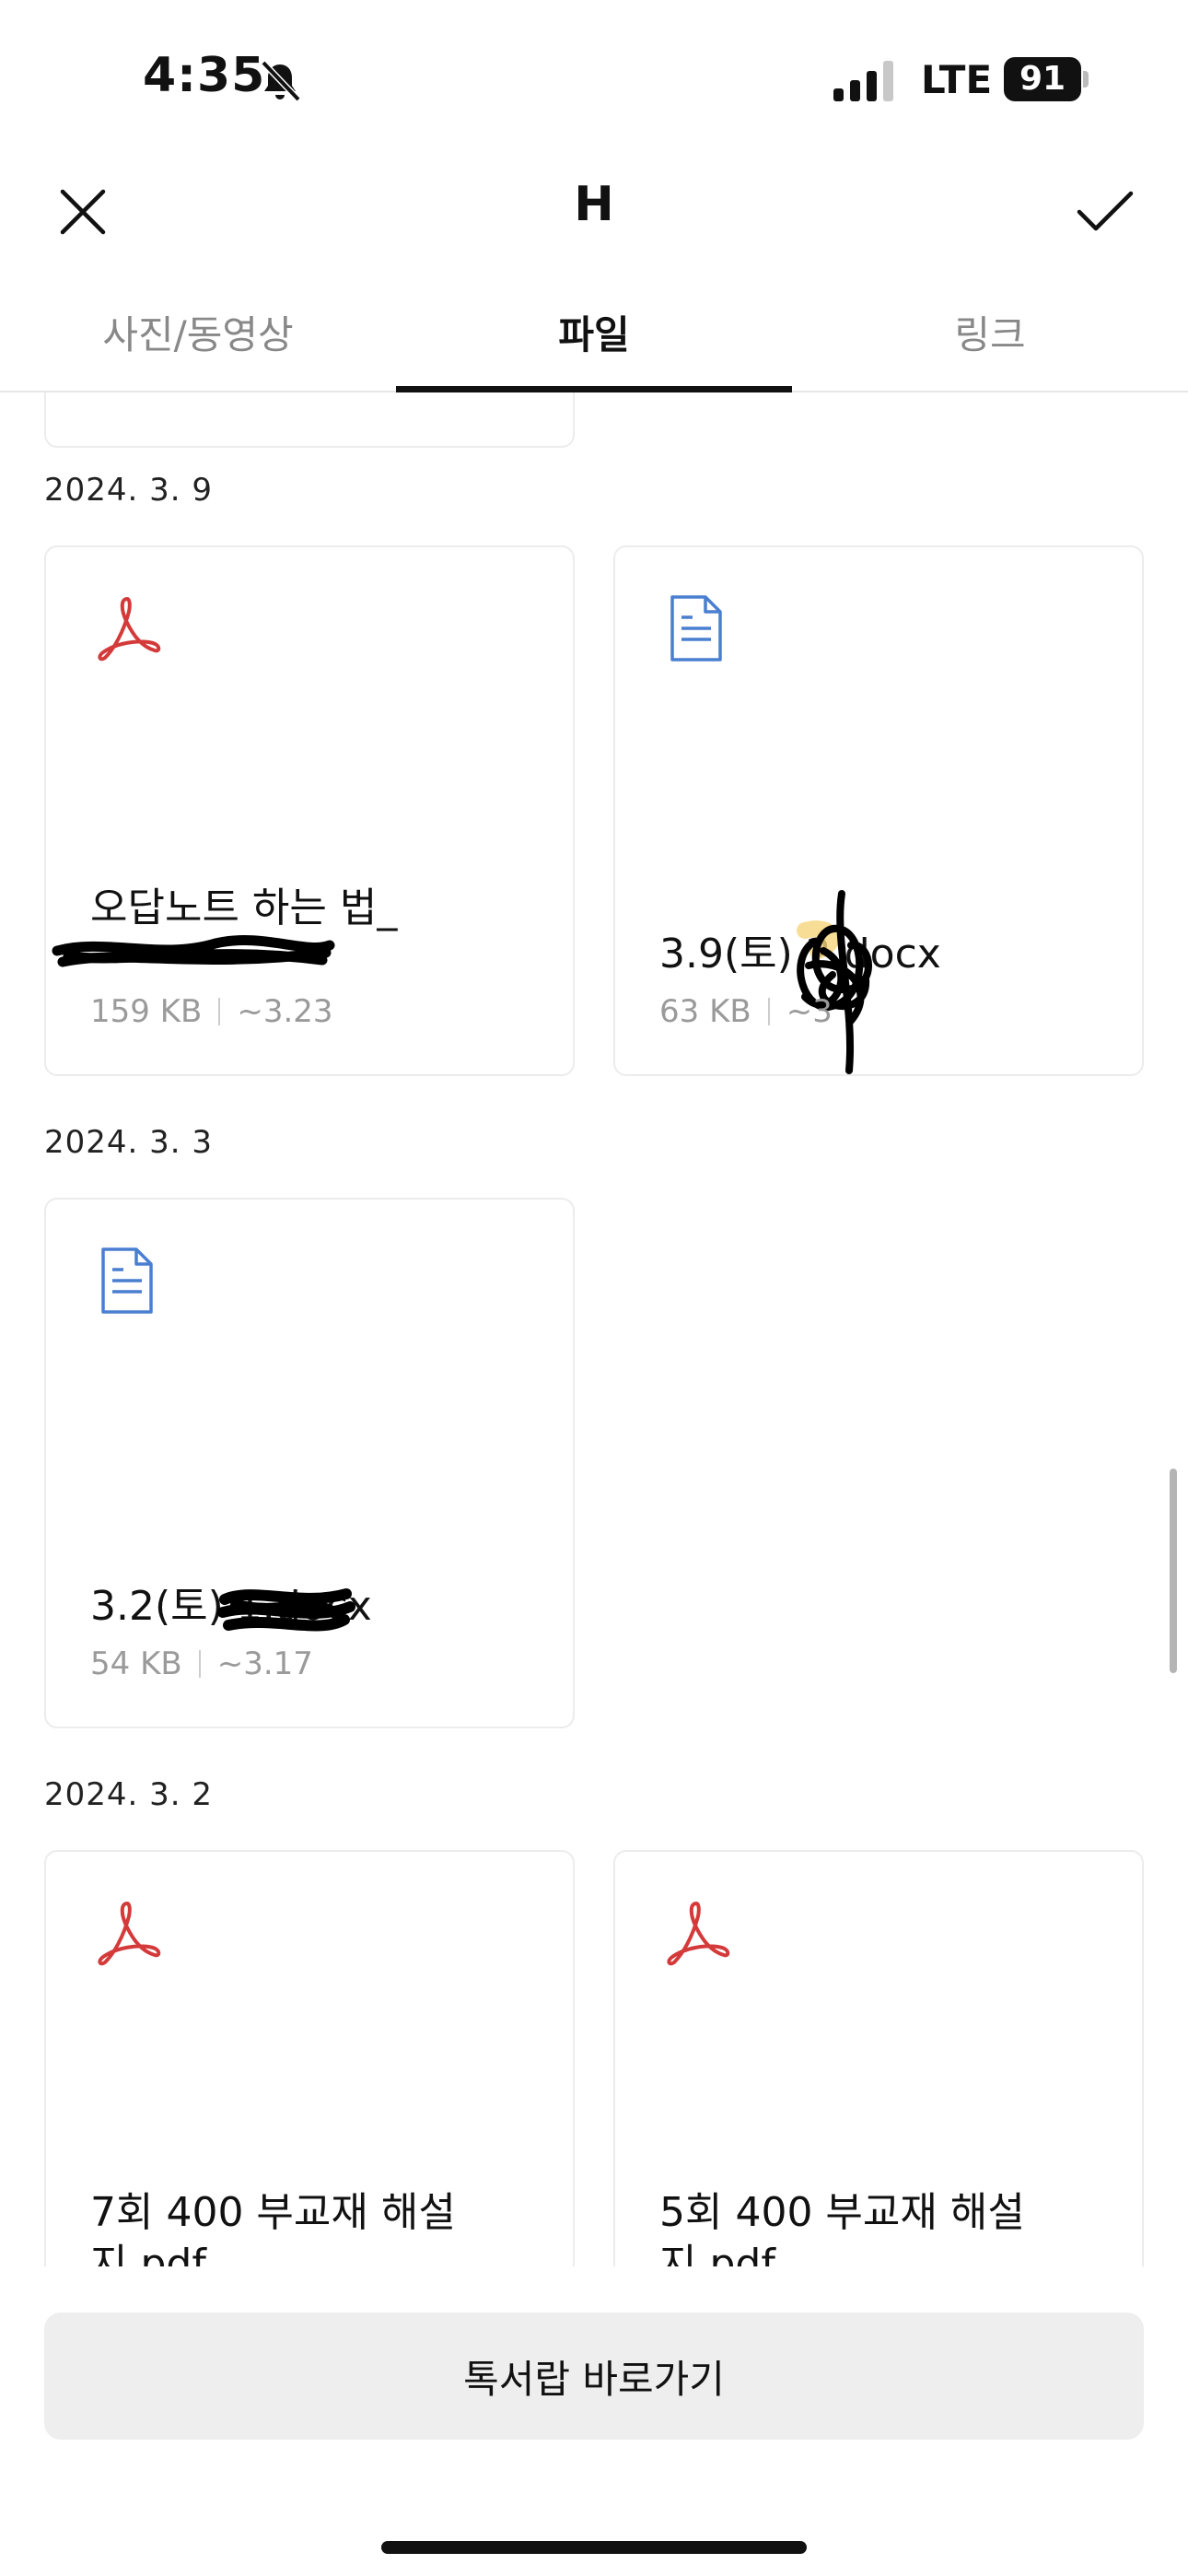  Describe the element at coordinates (309, 2058) in the screenshot. I see `file-card: 7회 400 부교재 해설지.pdf` at that location.